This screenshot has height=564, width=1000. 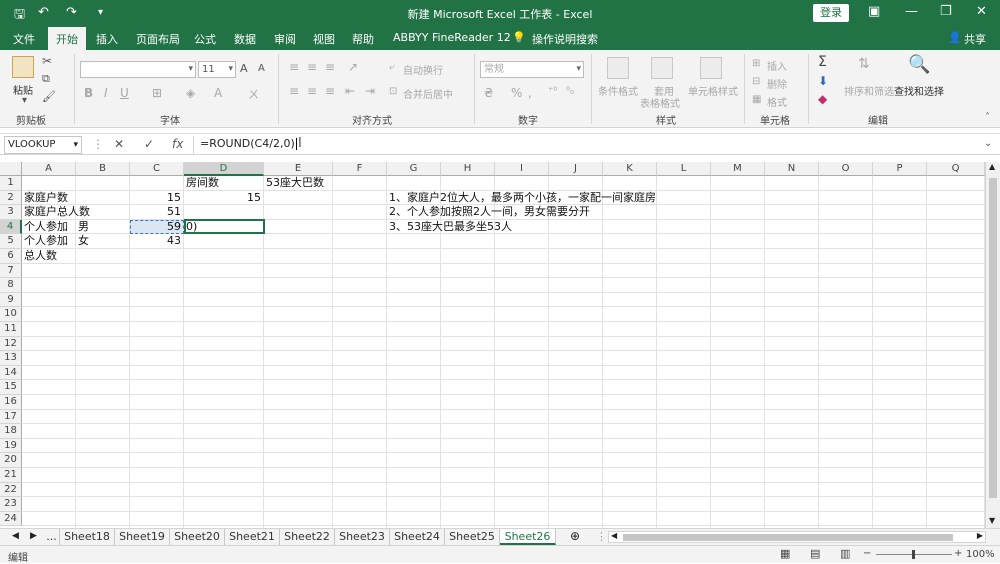 I want to click on grow-font-button: A, so click(x=244, y=68).